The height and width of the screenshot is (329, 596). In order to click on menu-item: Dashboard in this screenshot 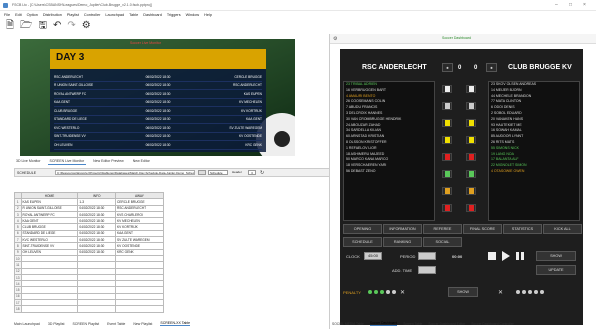, I will do `click(152, 15)`.